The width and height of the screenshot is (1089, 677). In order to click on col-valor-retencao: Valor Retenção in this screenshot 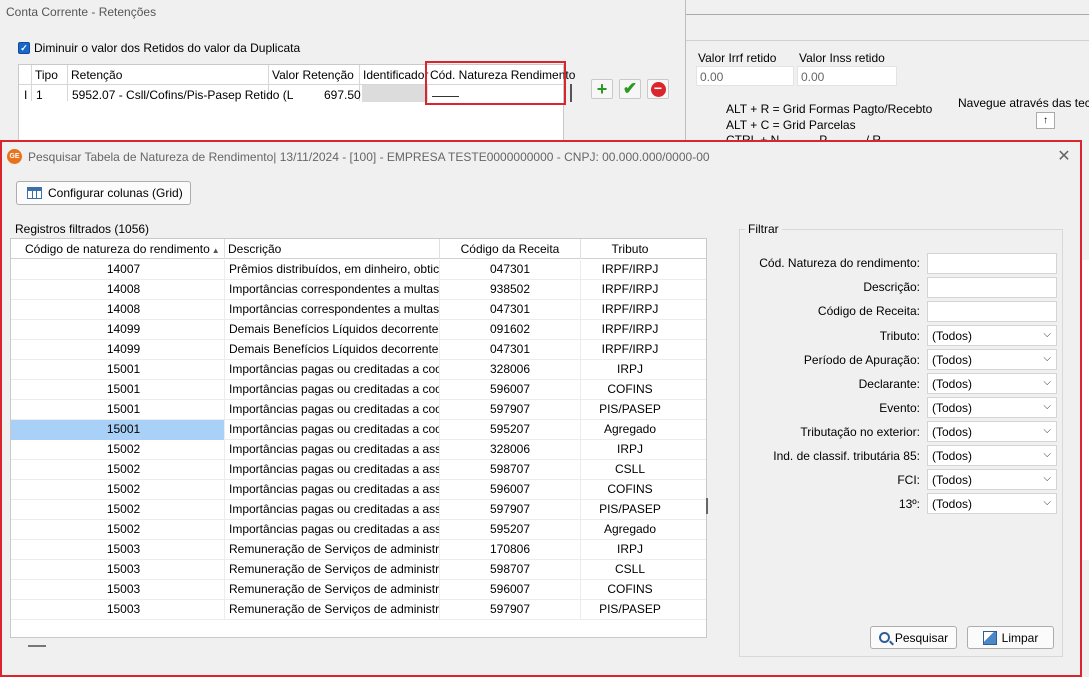, I will do `click(313, 75)`.